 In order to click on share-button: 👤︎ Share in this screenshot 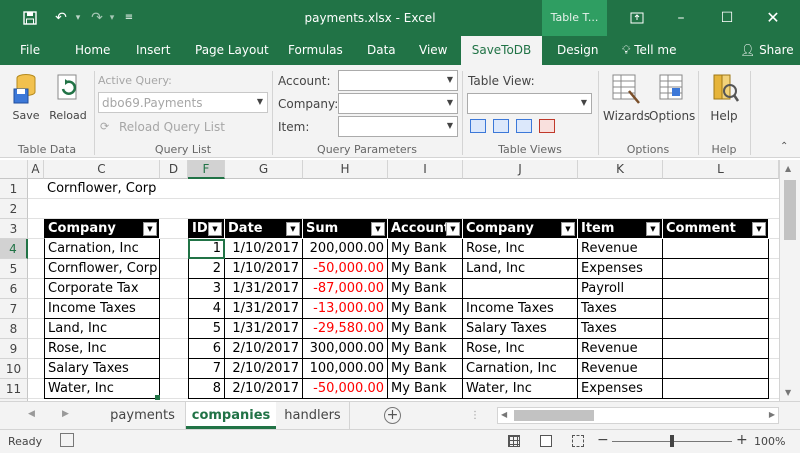, I will do `click(767, 50)`.